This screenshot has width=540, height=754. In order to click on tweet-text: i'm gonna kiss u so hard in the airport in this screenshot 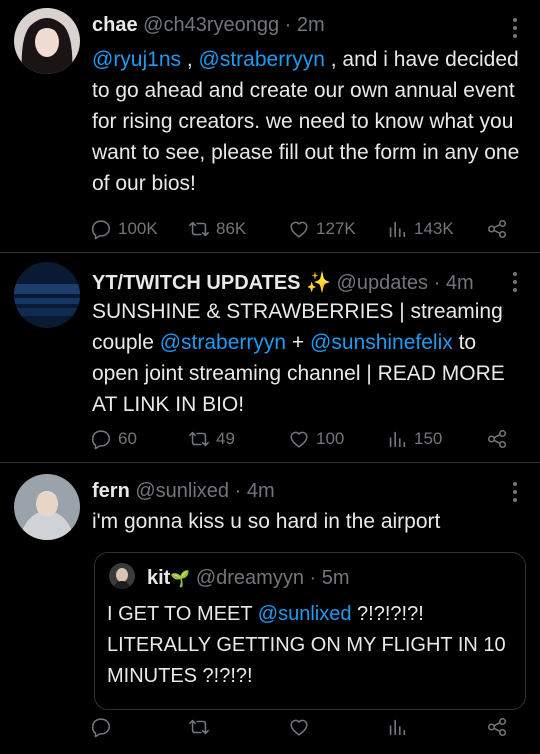, I will do `click(307, 521)`.